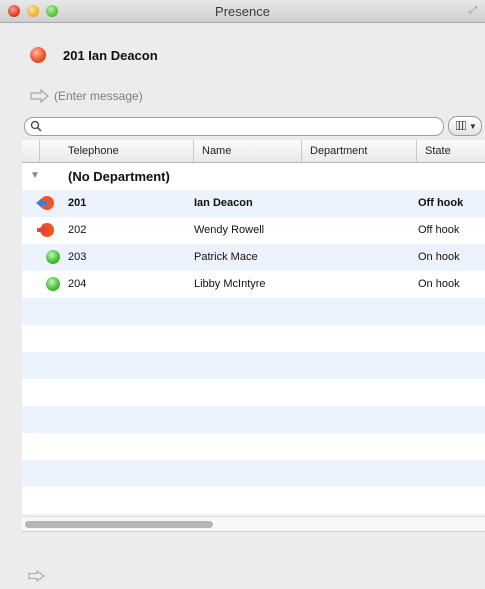  Describe the element at coordinates (450, 151) in the screenshot. I see `column-header-state: State` at that location.